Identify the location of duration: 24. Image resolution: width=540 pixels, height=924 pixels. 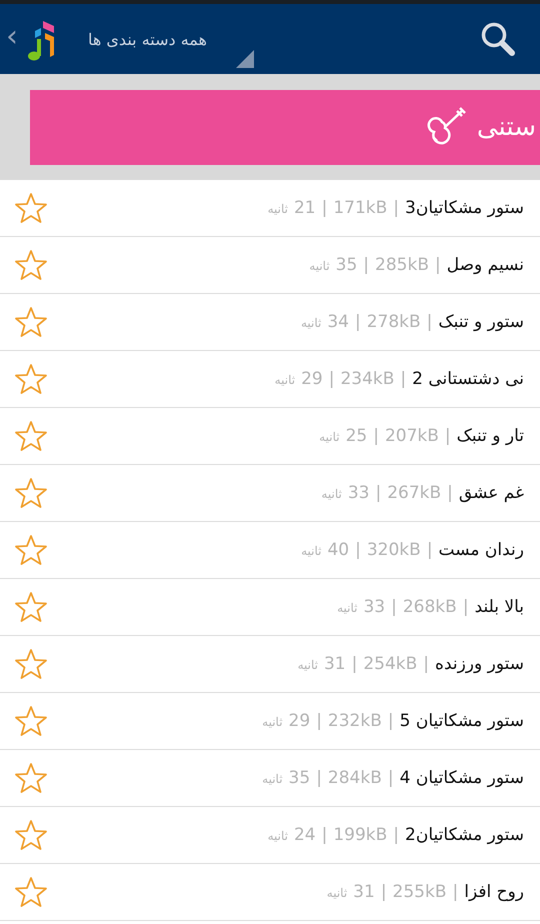
(305, 835).